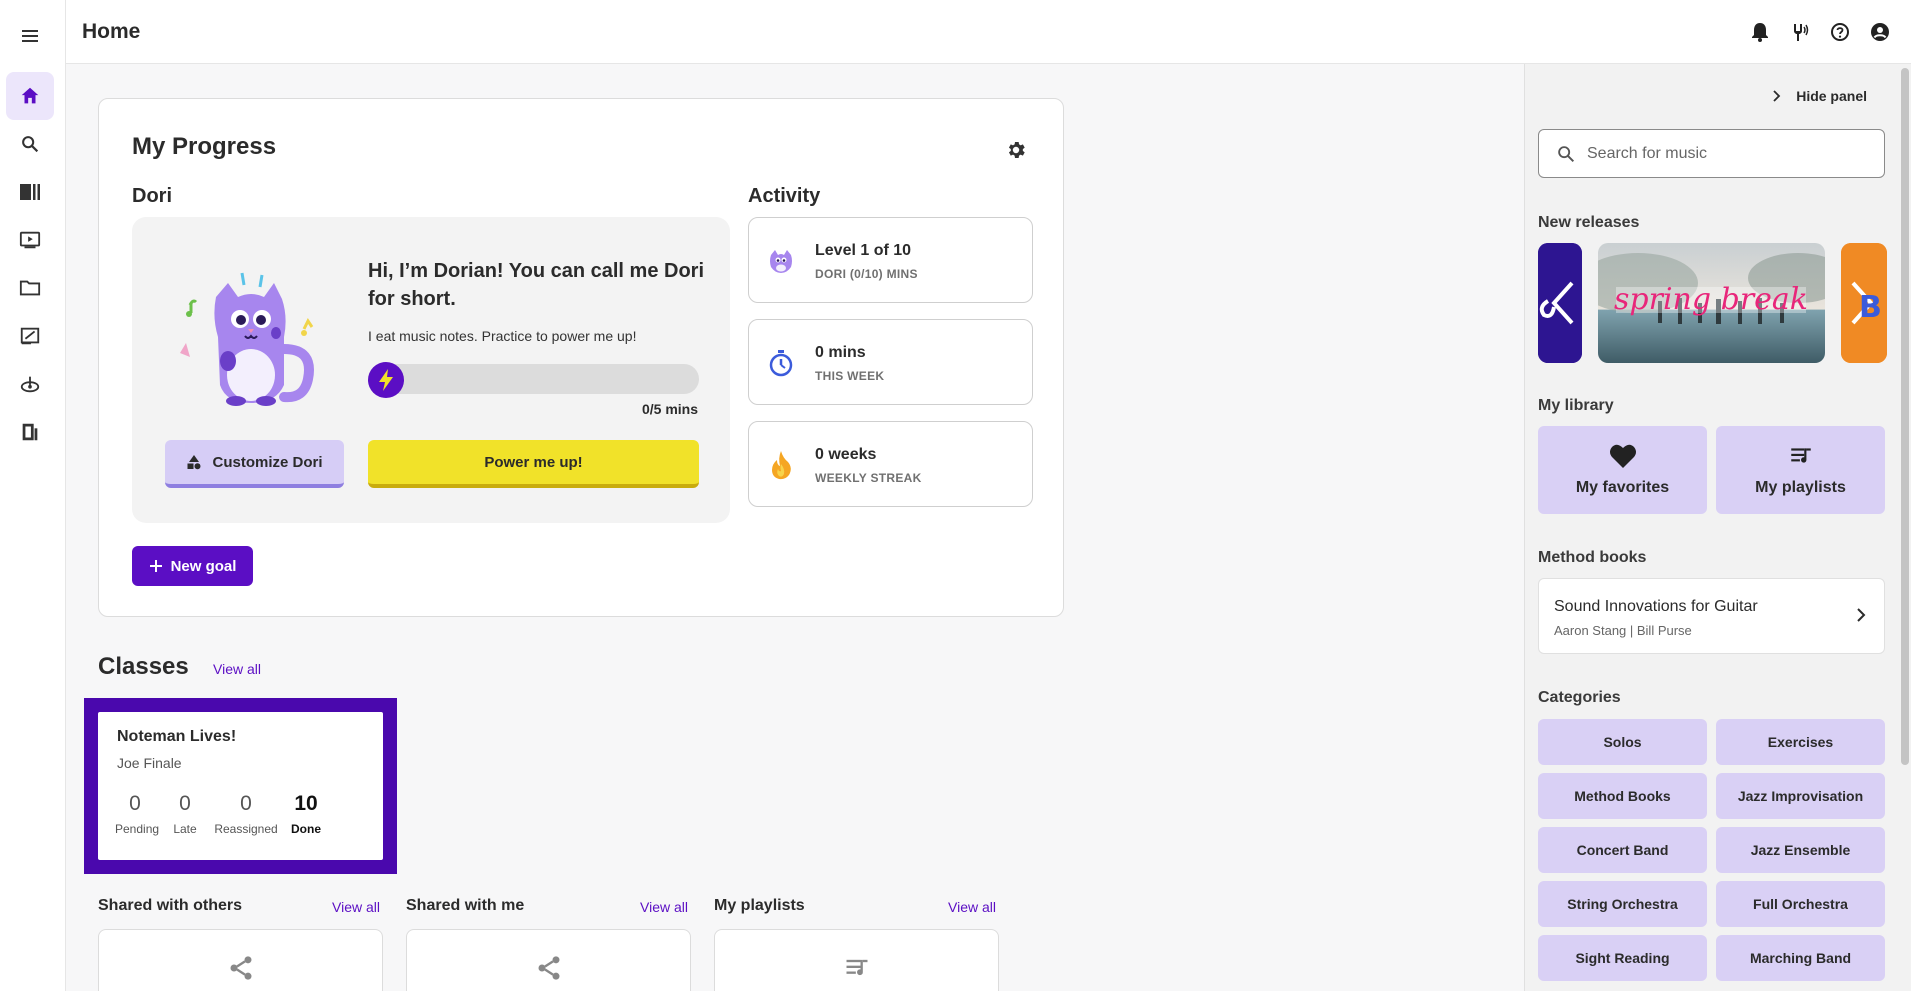  I want to click on my-playlists-title: My playlists, so click(759, 905).